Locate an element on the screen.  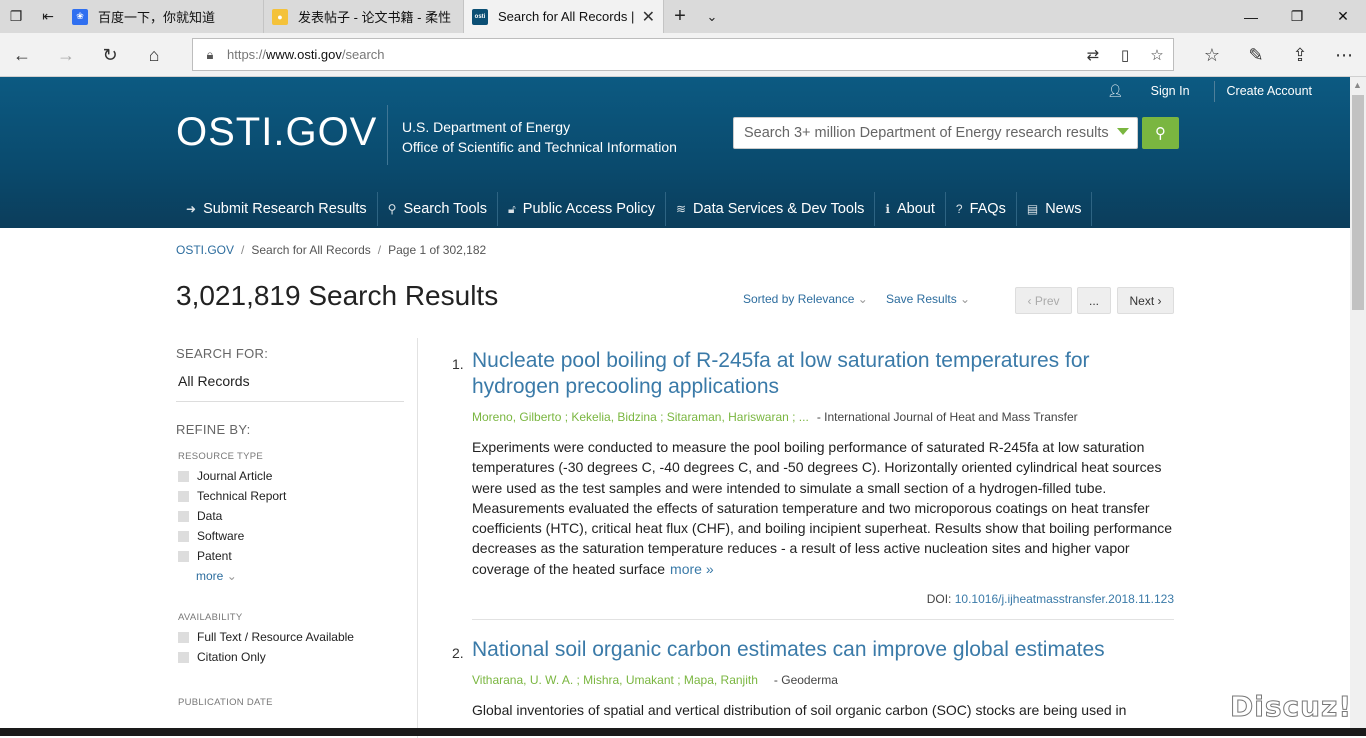
share-icon: ⇪ is located at coordinates (1300, 55).